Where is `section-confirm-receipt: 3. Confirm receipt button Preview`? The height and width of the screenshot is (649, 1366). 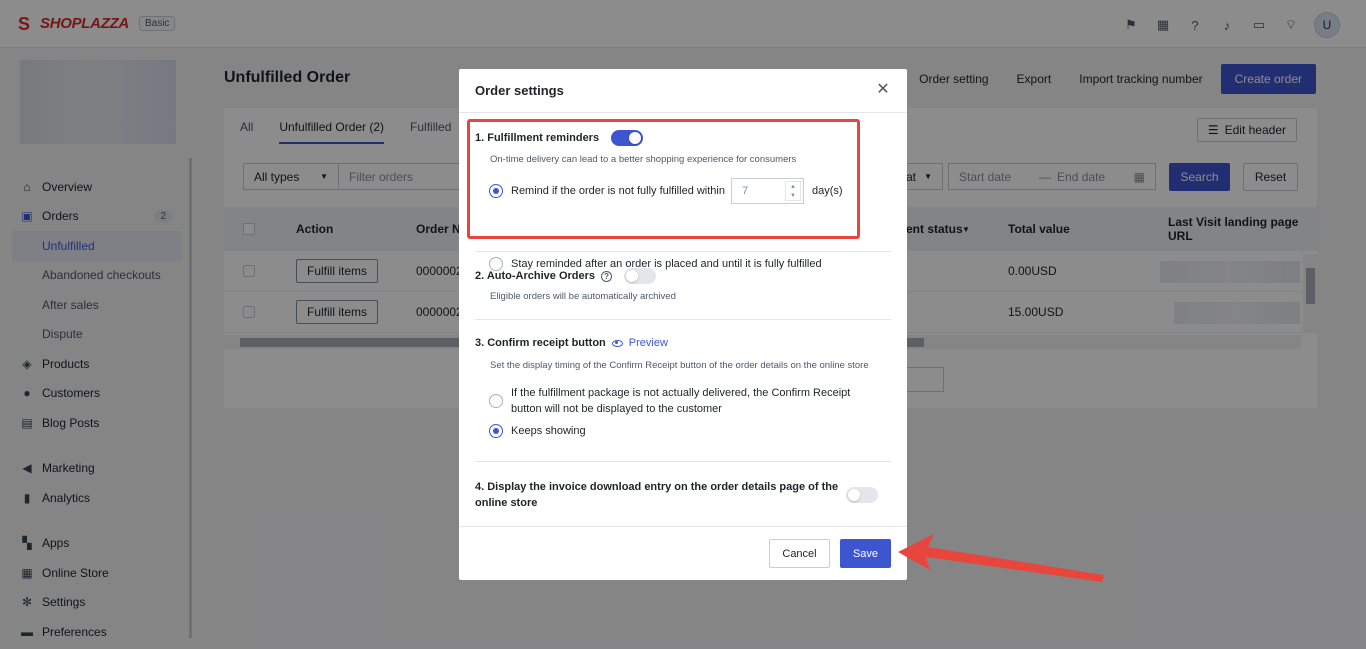 section-confirm-receipt: 3. Confirm receipt button Preview is located at coordinates (571, 343).